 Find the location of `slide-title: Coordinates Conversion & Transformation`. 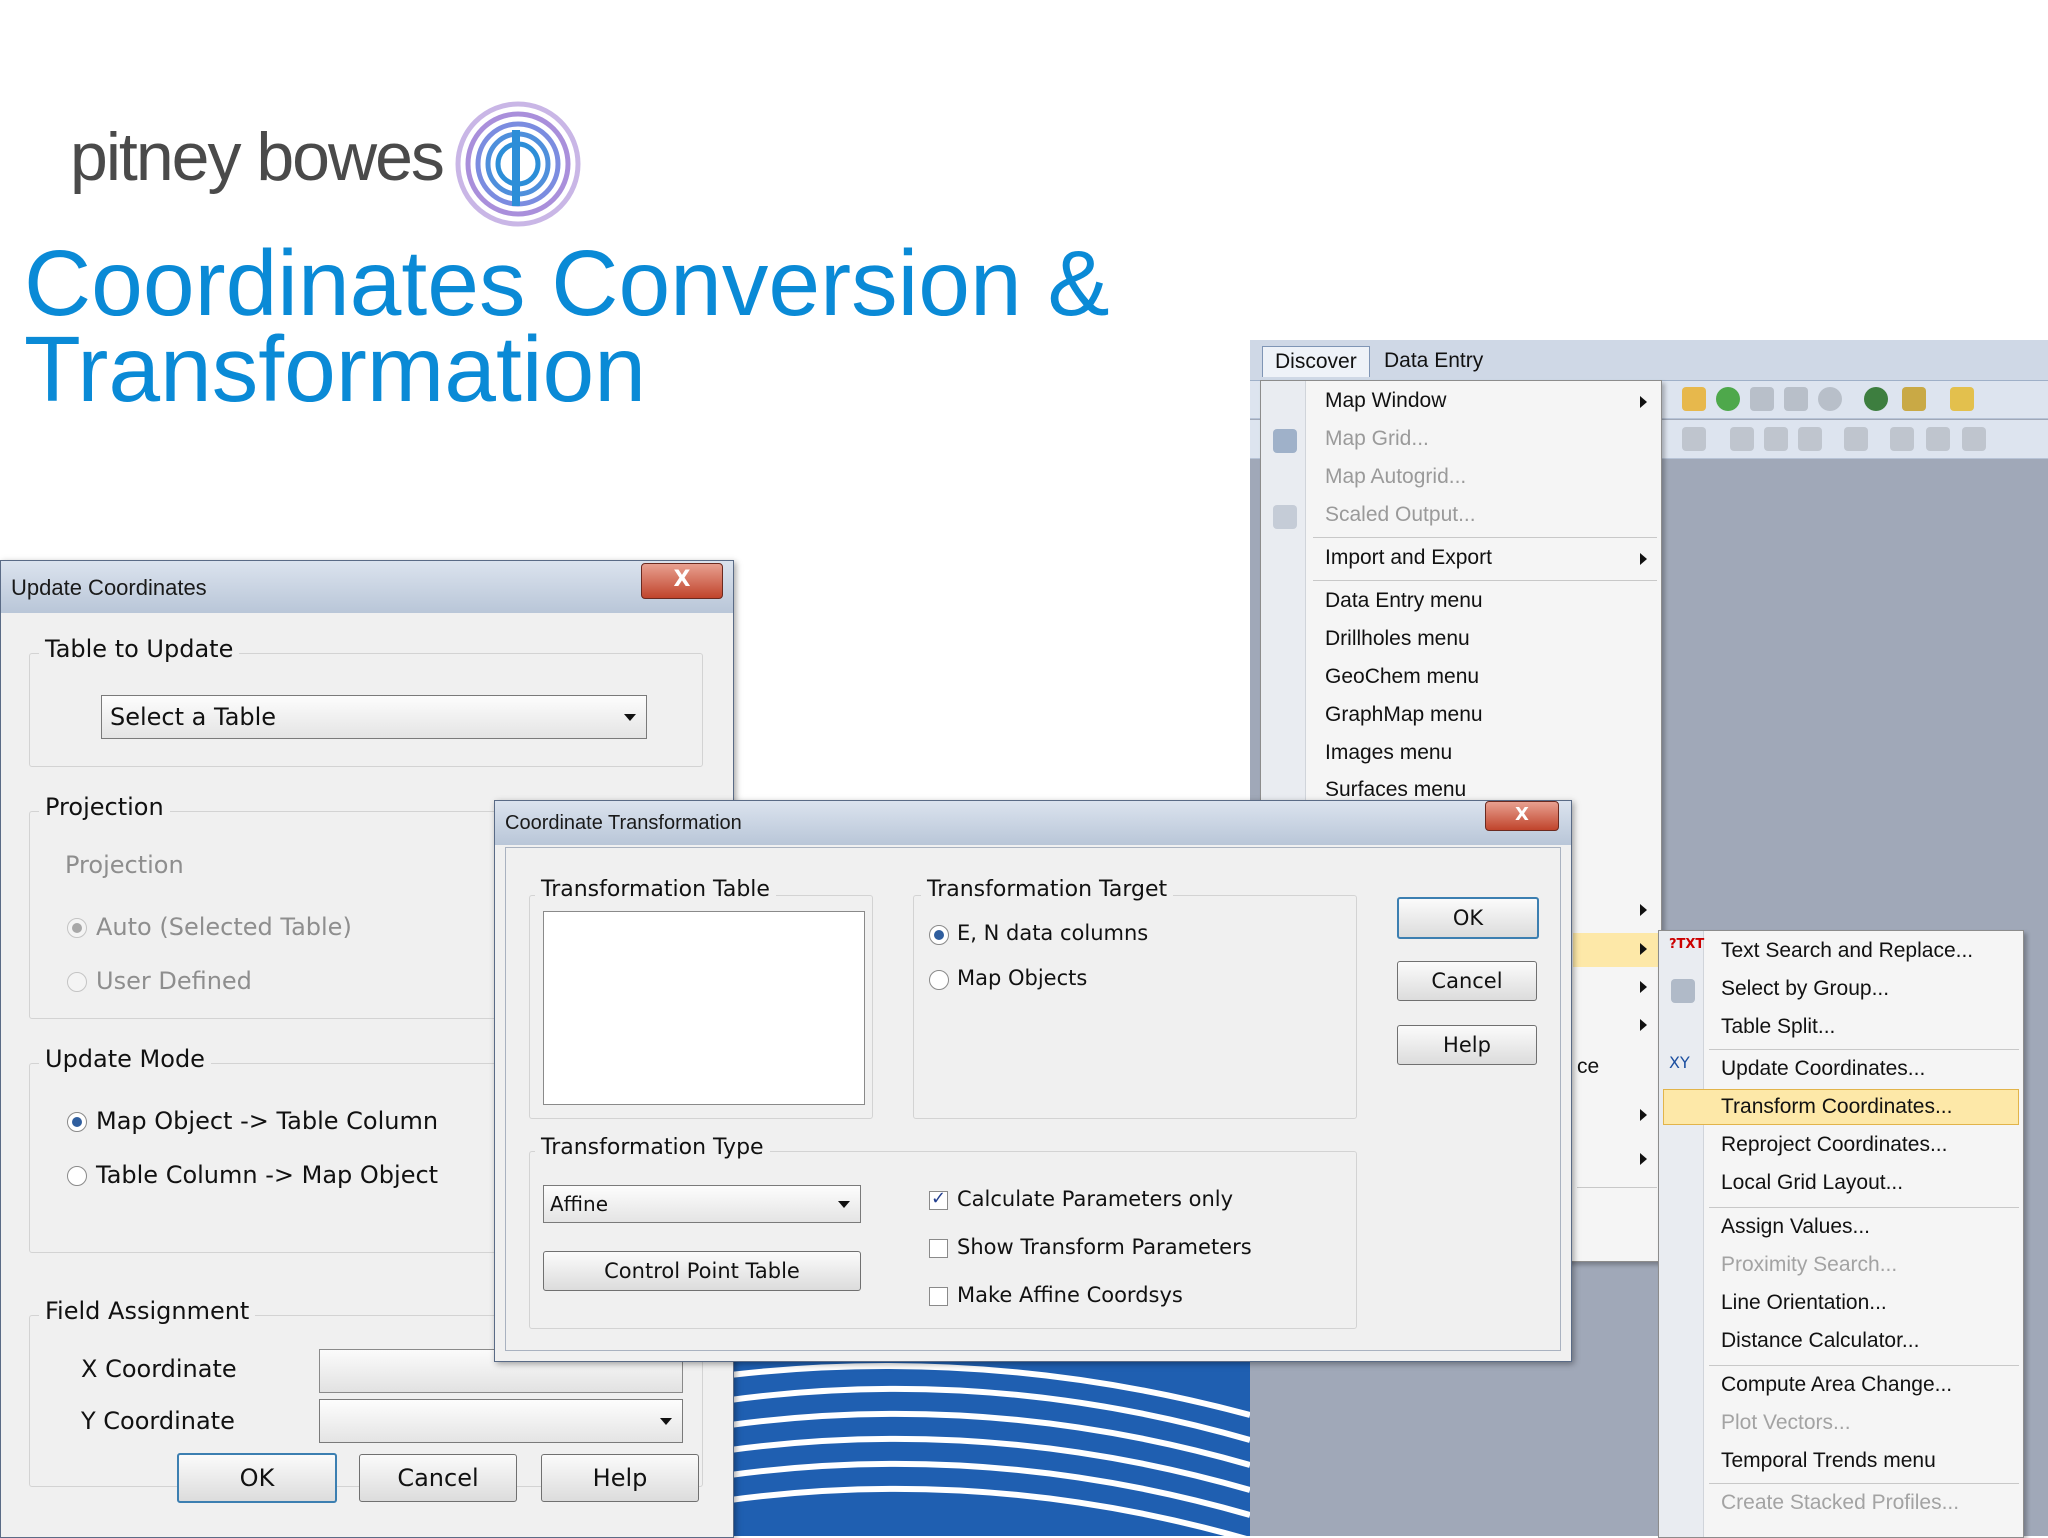

slide-title: Coordinates Conversion & Transformation is located at coordinates (567, 323).